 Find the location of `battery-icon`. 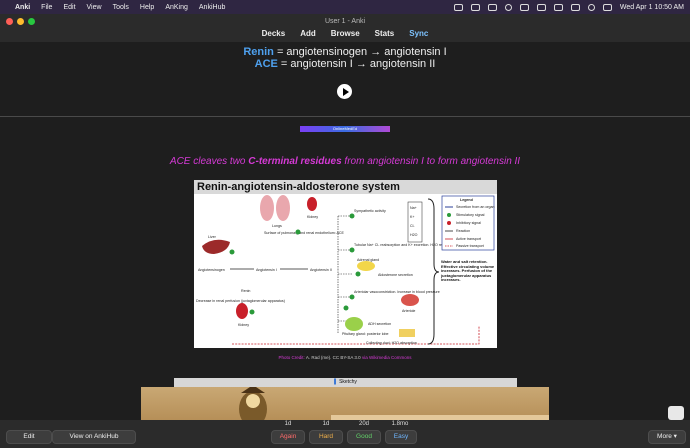

battery-icon is located at coordinates (558, 7).